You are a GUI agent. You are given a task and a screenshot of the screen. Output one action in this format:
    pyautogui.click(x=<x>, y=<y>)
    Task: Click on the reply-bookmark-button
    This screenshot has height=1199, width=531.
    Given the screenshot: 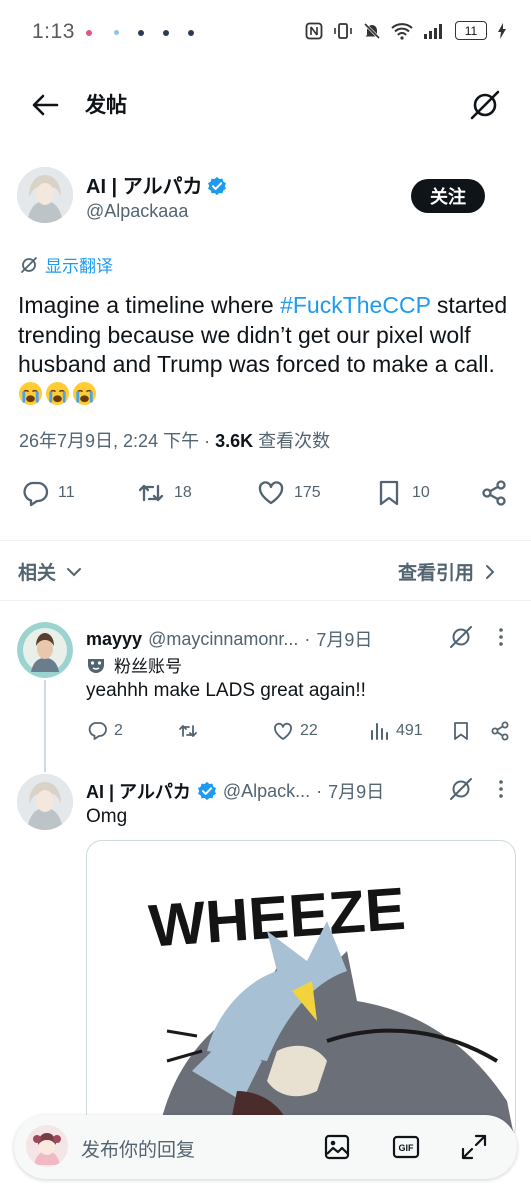 What is the action you would take?
    pyautogui.click(x=461, y=731)
    